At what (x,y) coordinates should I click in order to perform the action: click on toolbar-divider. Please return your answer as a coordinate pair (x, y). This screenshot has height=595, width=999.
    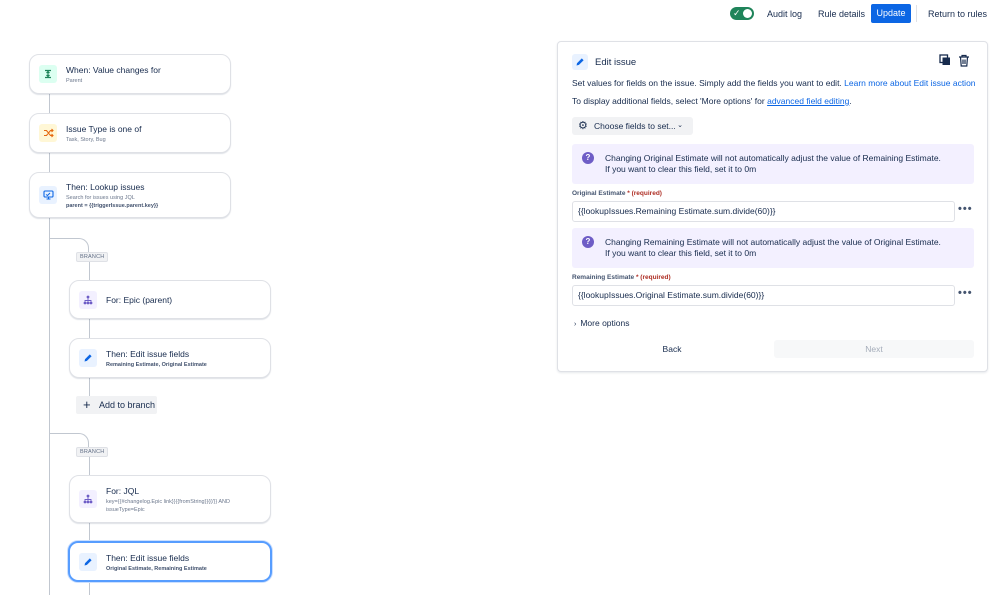
    Looking at the image, I should click on (916, 13).